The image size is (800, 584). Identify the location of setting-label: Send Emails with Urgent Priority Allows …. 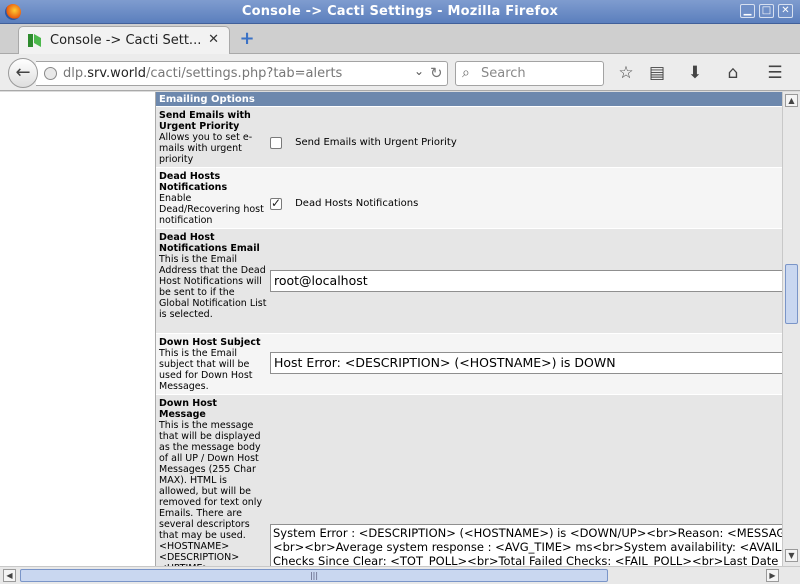
(213, 137).